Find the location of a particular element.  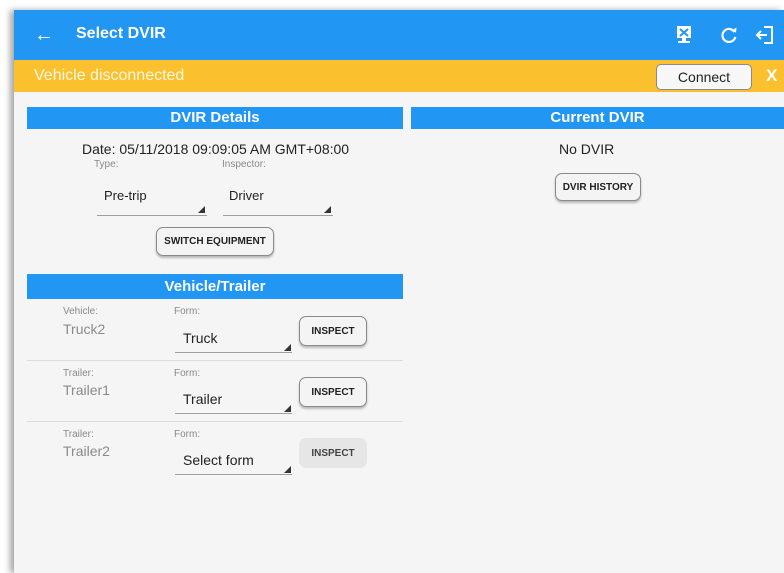

inspector-underline is located at coordinates (278, 215).